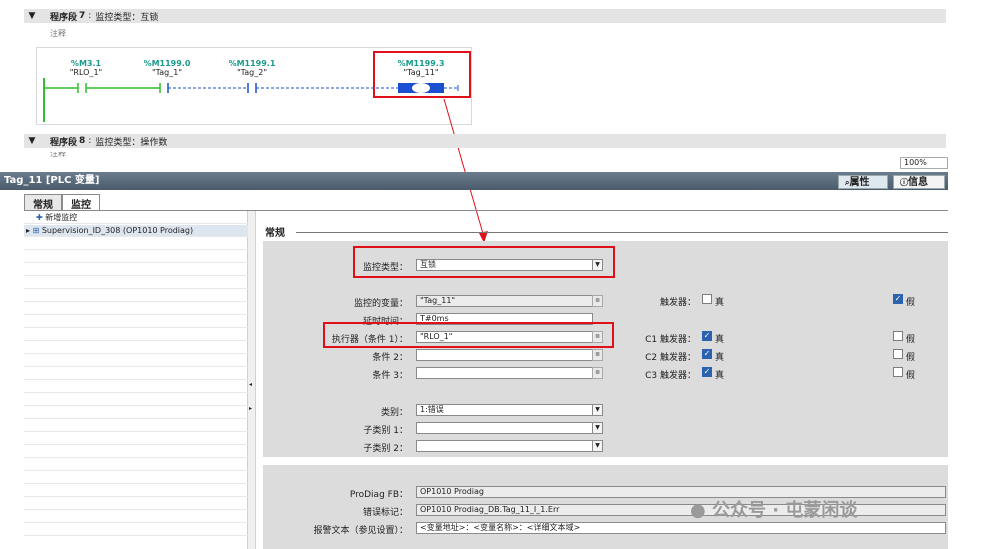  I want to click on tab-info-label: 信息, so click(918, 182).